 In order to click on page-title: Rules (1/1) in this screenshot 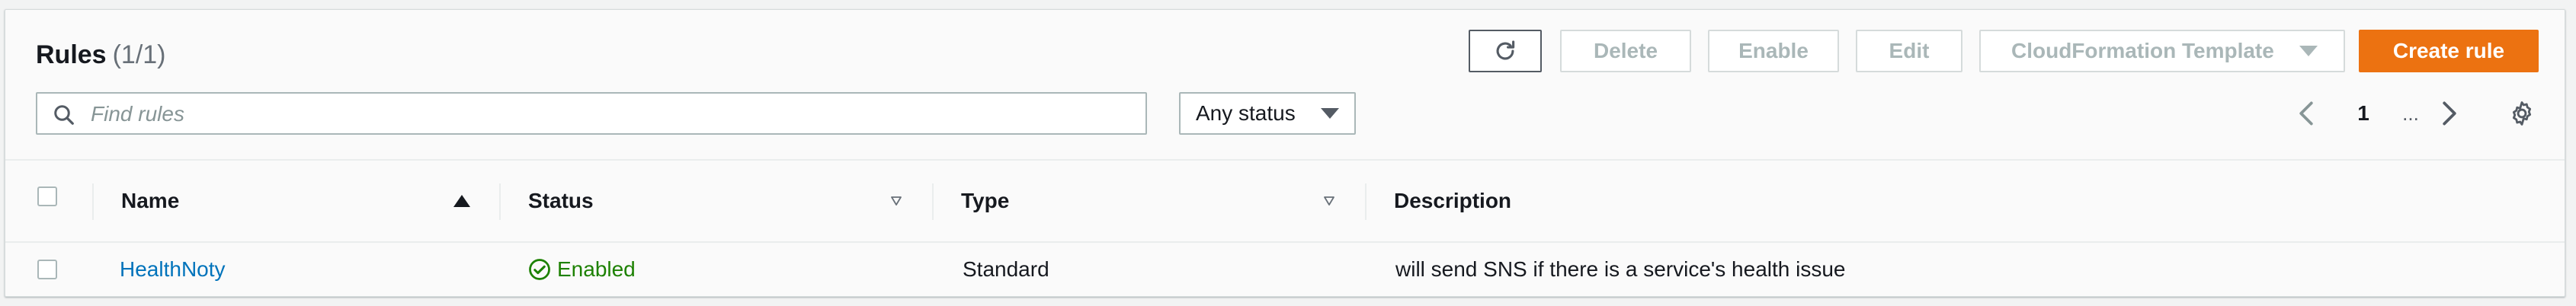, I will do `click(101, 55)`.